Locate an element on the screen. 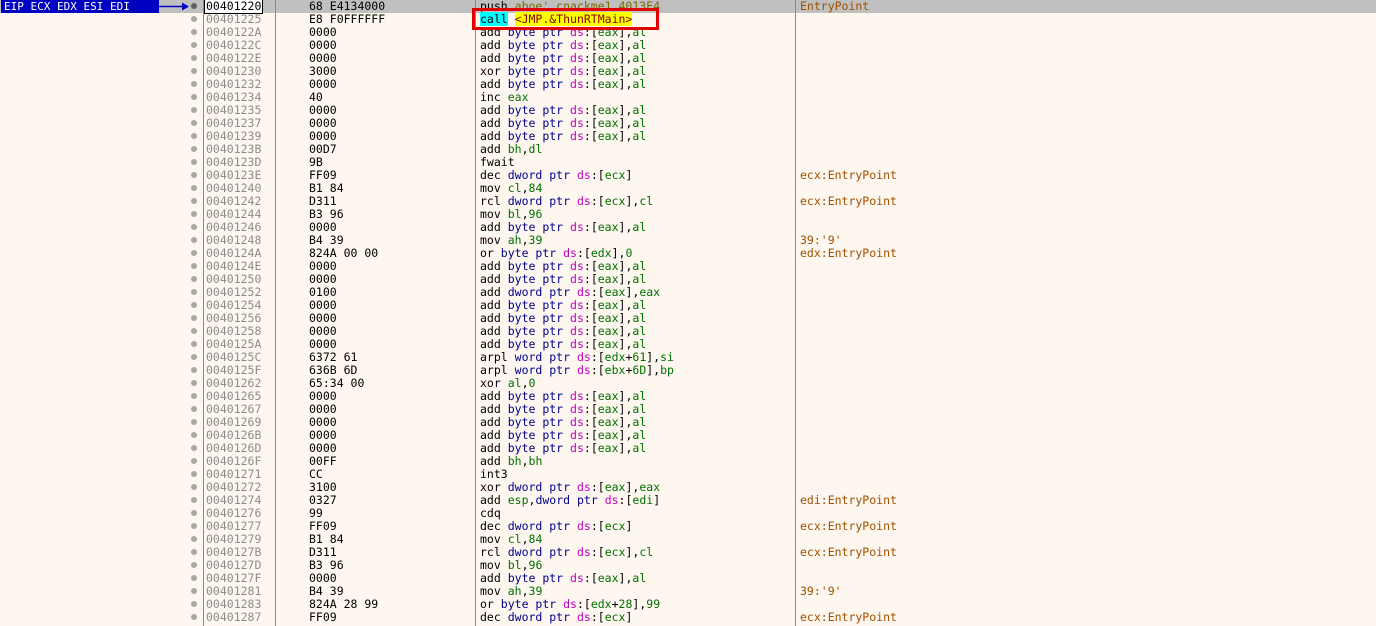  operand-token: 6D is located at coordinates (639, 370).